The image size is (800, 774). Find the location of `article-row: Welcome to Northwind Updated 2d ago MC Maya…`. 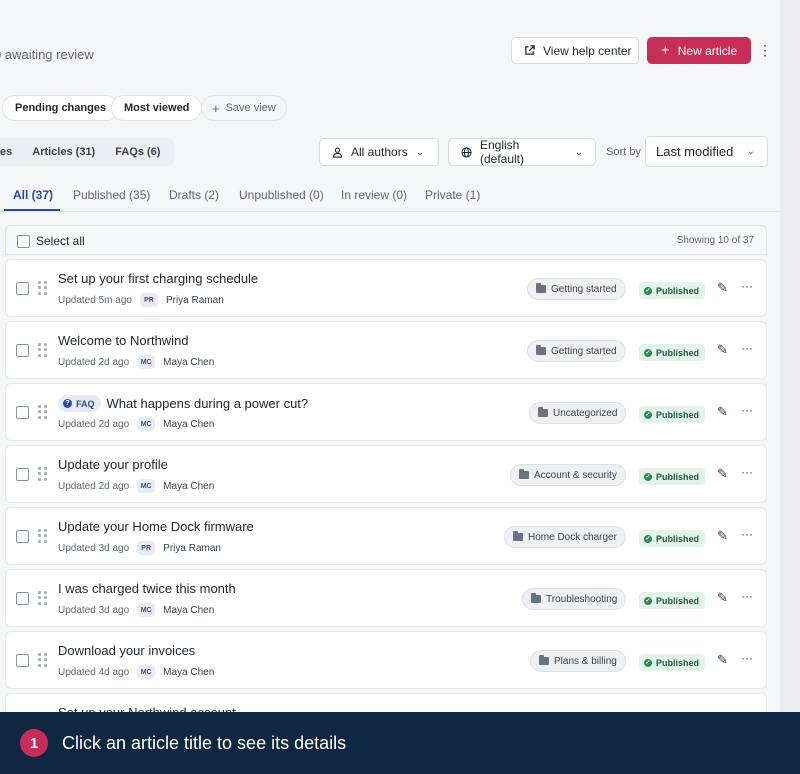

article-row: Welcome to Northwind Updated 2d ago MC Maya… is located at coordinates (386, 350).